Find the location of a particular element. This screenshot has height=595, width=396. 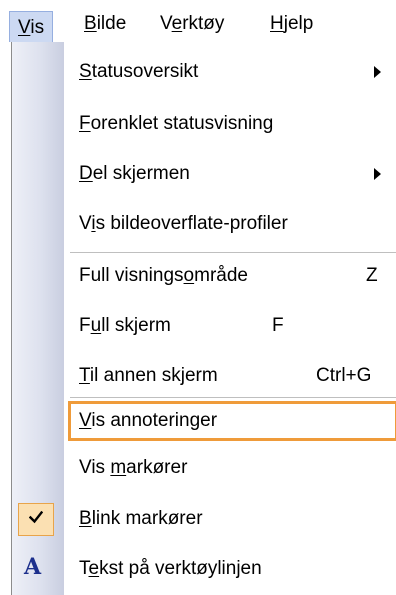

menu-item-full-skjerm: Full skjerm F is located at coordinates (204, 326).